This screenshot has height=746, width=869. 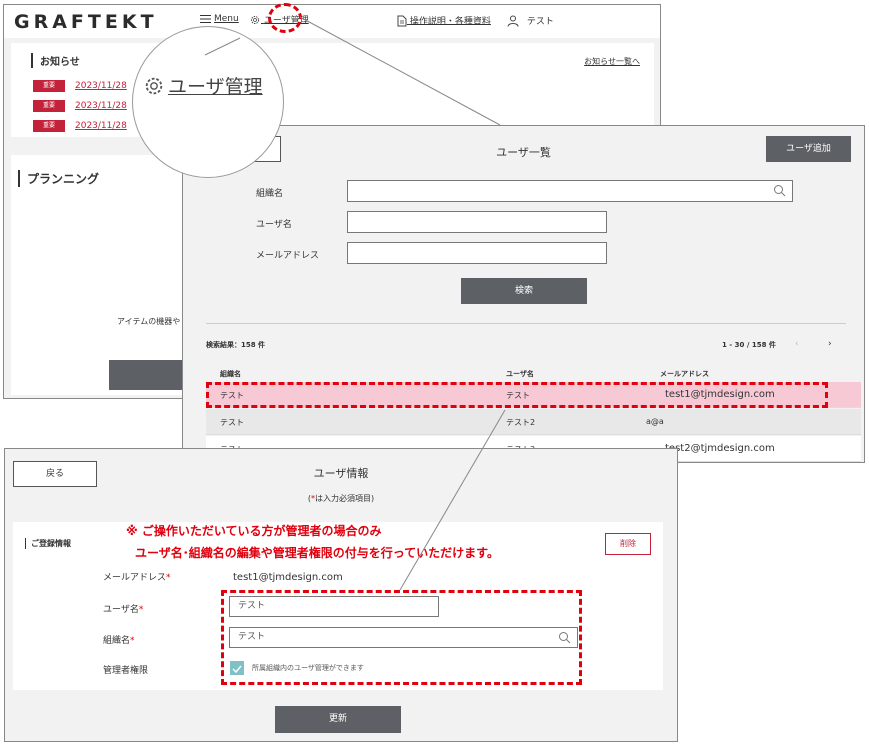 I want to click on docs-label: 操作説明・各種資料, so click(x=450, y=22).